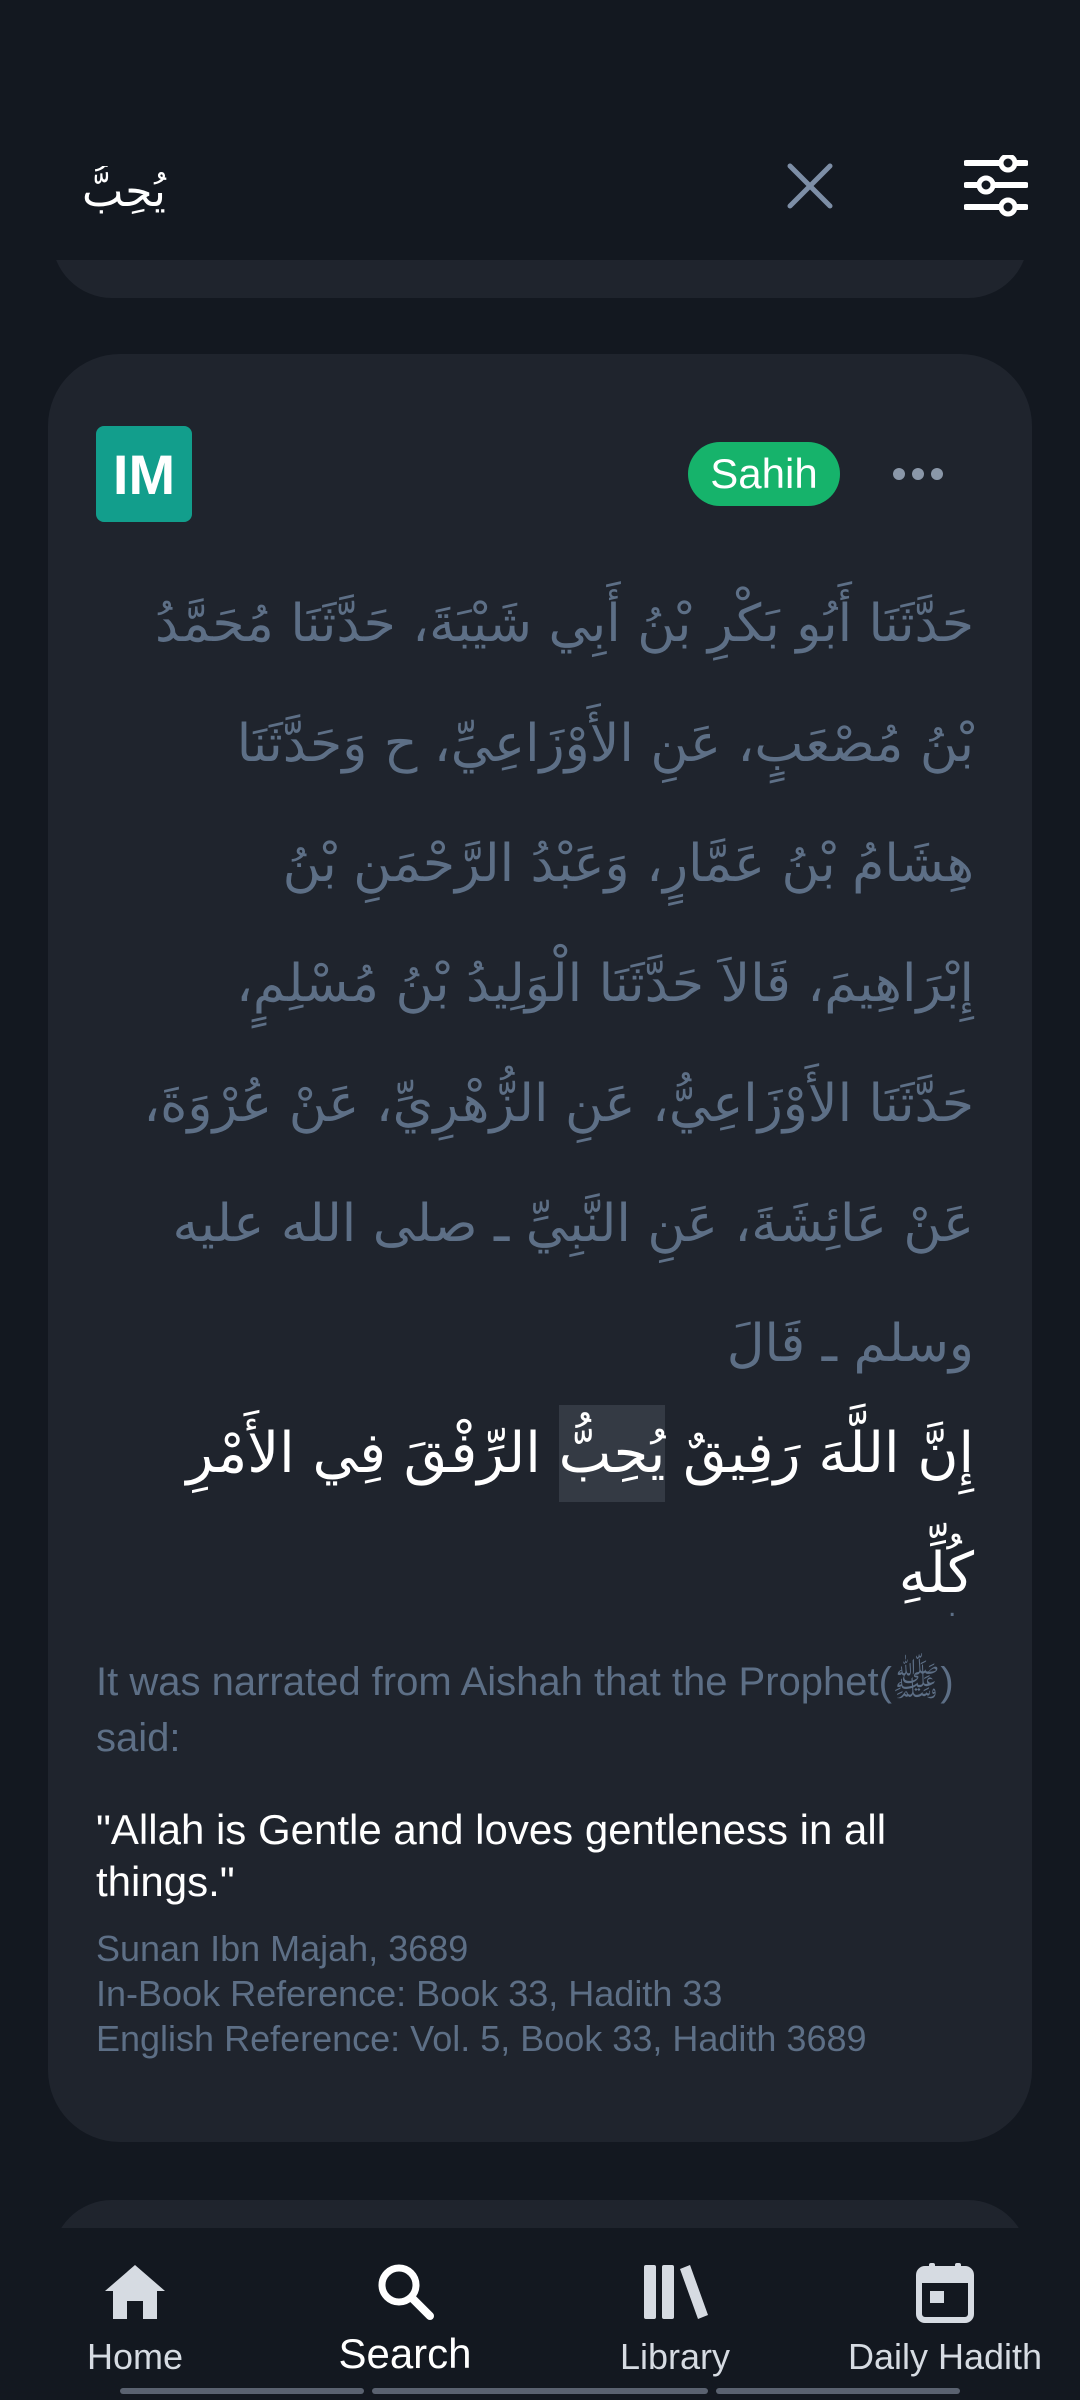 This screenshot has height=2400, width=1080. What do you see at coordinates (612, 1453) in the screenshot?
I see `search-match-highlight: يُحِبُّ` at bounding box center [612, 1453].